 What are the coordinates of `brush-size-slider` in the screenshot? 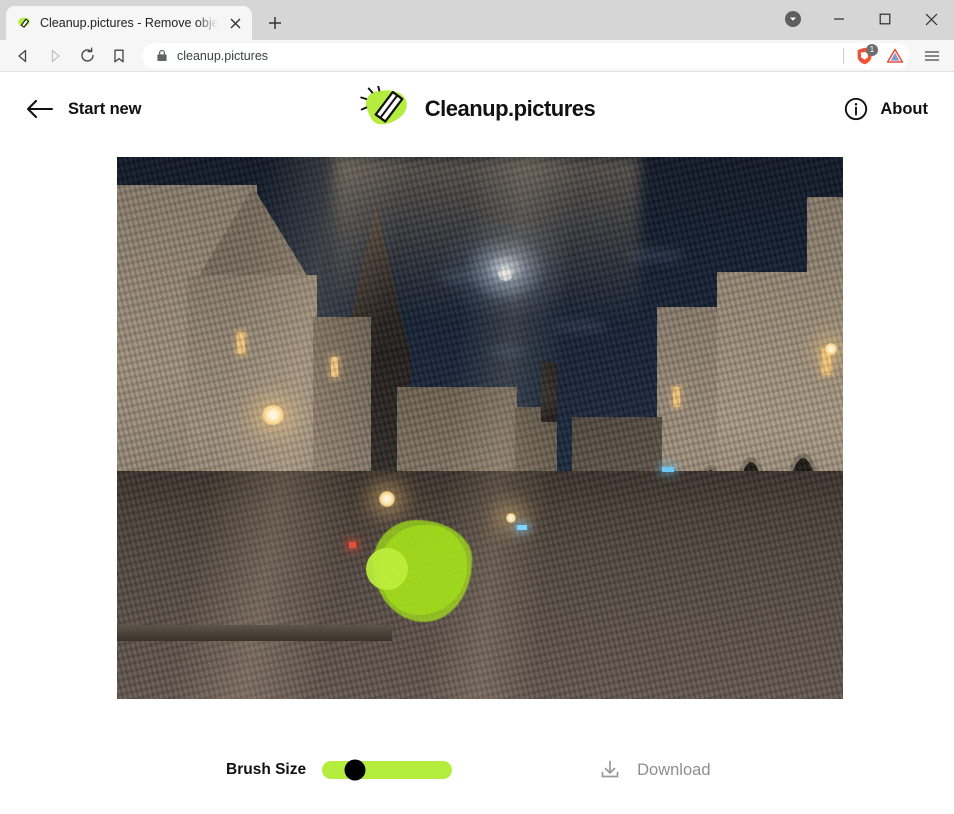 It's located at (387, 770).